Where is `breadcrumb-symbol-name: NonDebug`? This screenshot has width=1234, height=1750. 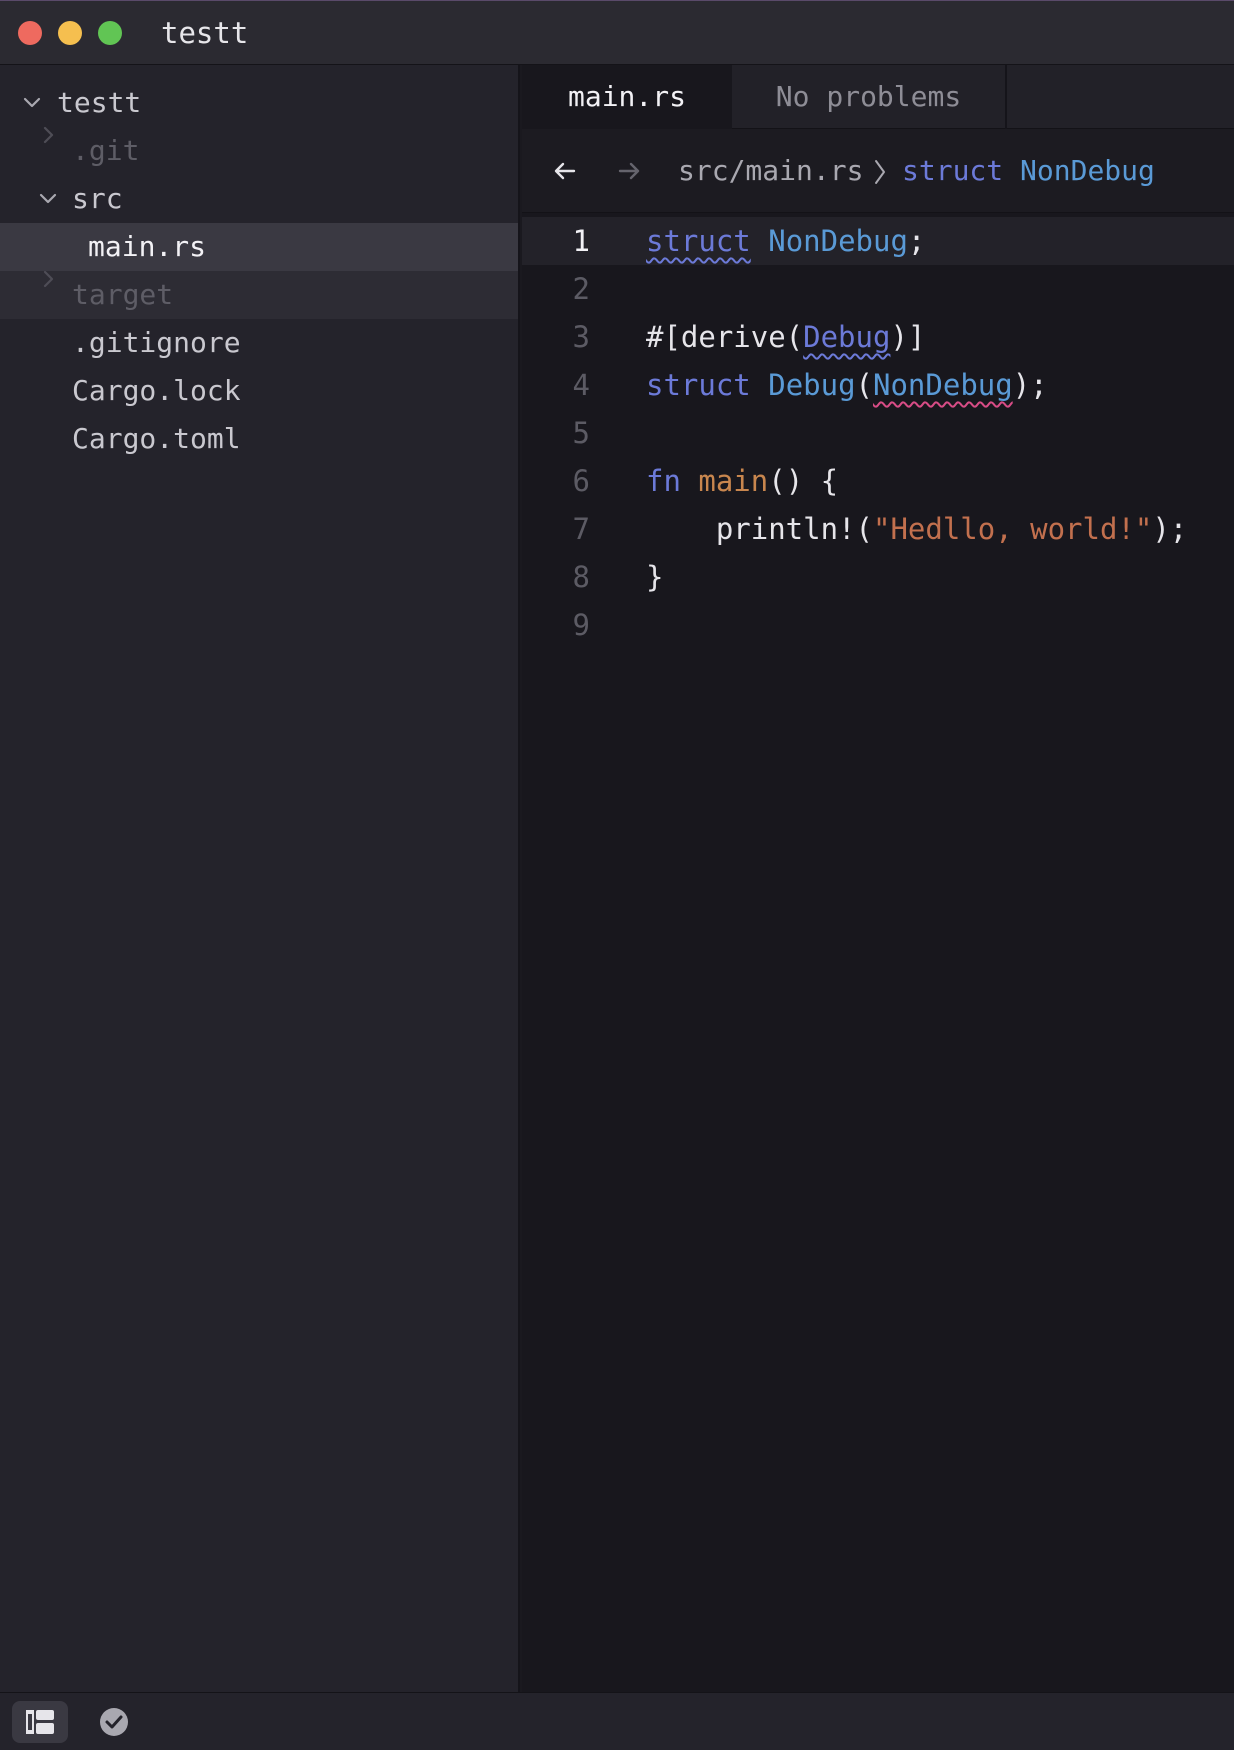
breadcrumb-symbol-name: NonDebug is located at coordinates (1087, 170).